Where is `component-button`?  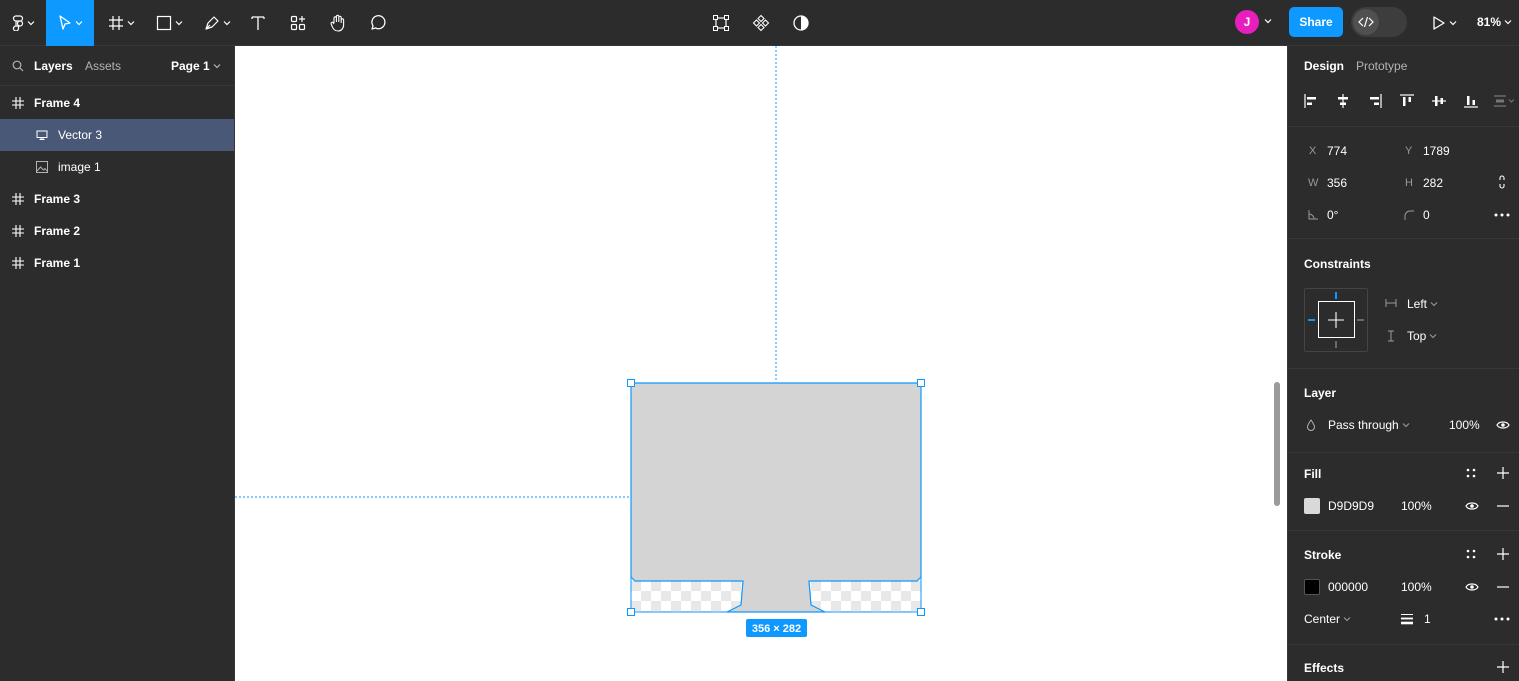
component-button is located at coordinates (761, 23).